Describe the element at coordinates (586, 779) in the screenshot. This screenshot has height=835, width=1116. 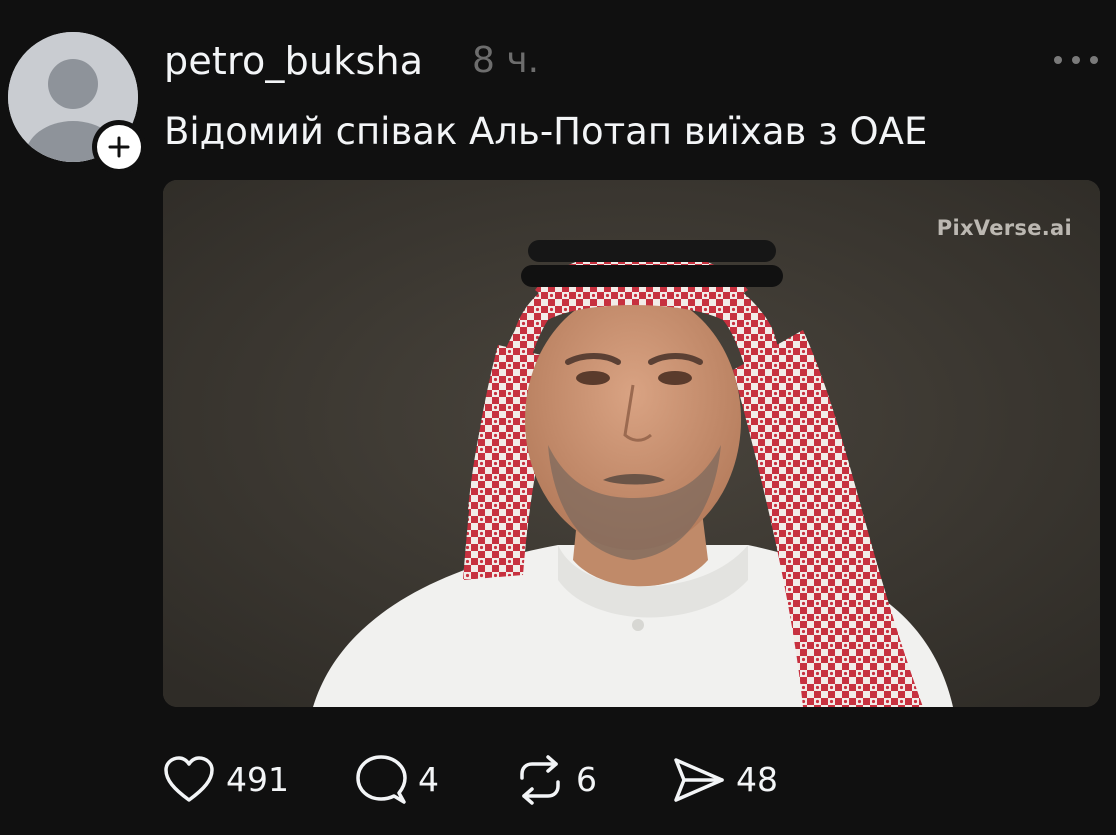
I see `repost-count: 6` at that location.